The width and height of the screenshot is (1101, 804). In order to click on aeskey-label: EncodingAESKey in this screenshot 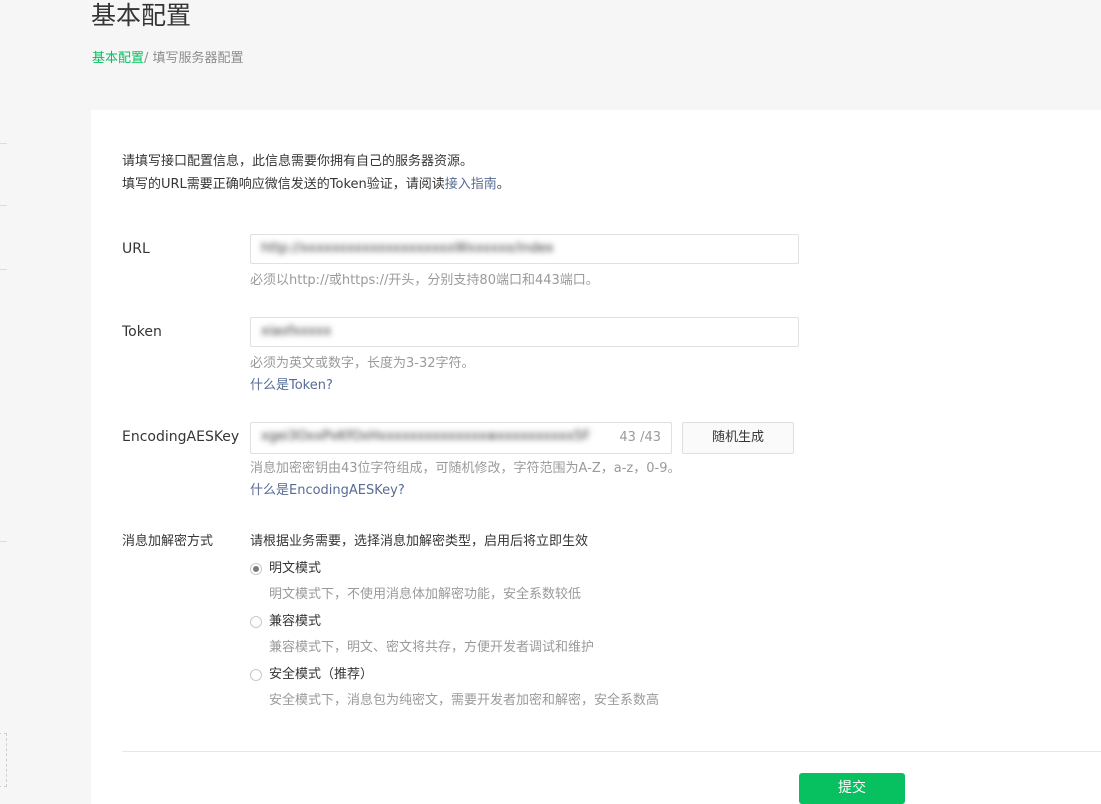, I will do `click(181, 437)`.